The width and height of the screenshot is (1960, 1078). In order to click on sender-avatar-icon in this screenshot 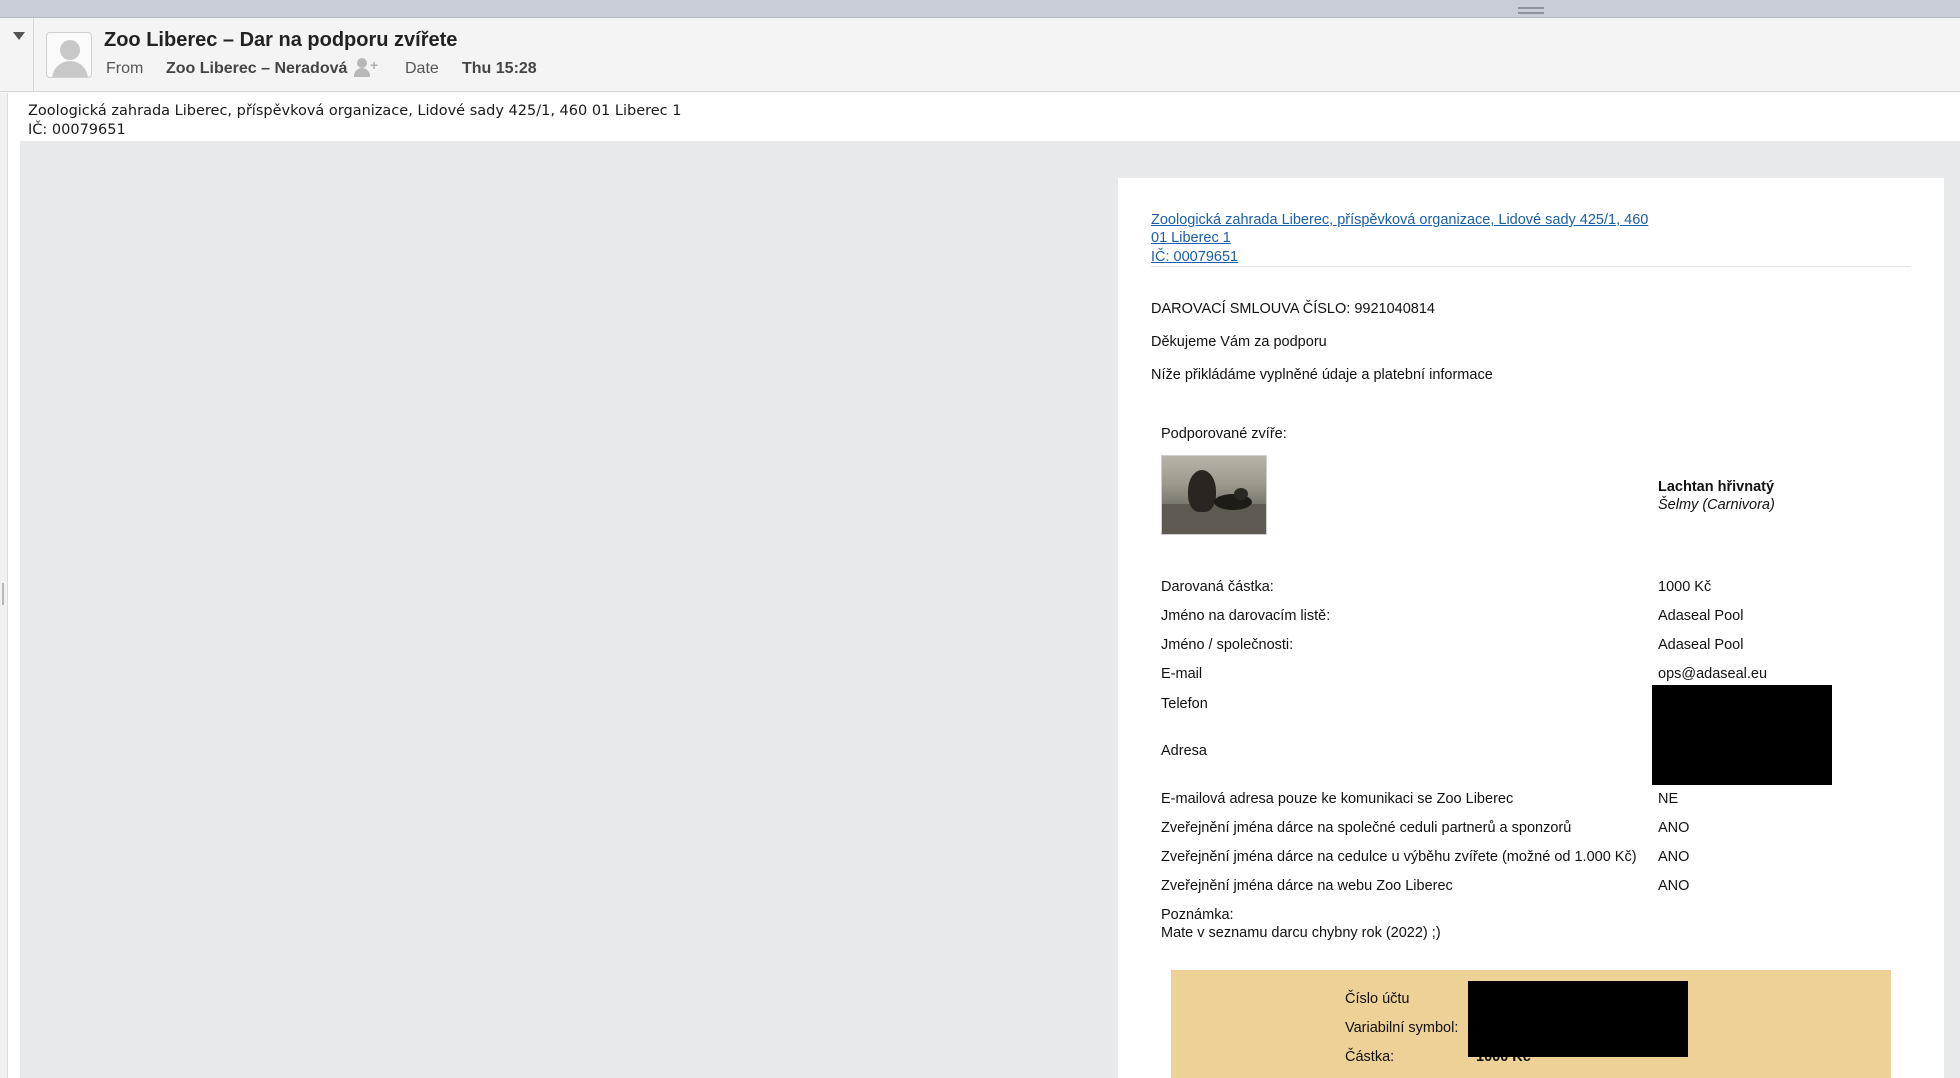, I will do `click(69, 55)`.